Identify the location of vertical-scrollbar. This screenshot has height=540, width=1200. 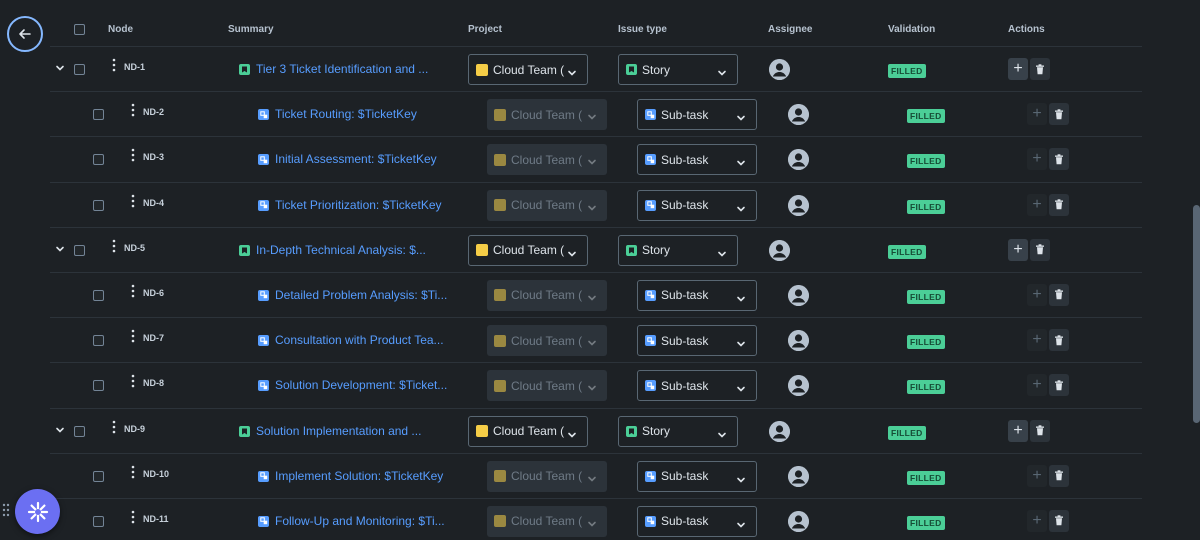
(1196, 314).